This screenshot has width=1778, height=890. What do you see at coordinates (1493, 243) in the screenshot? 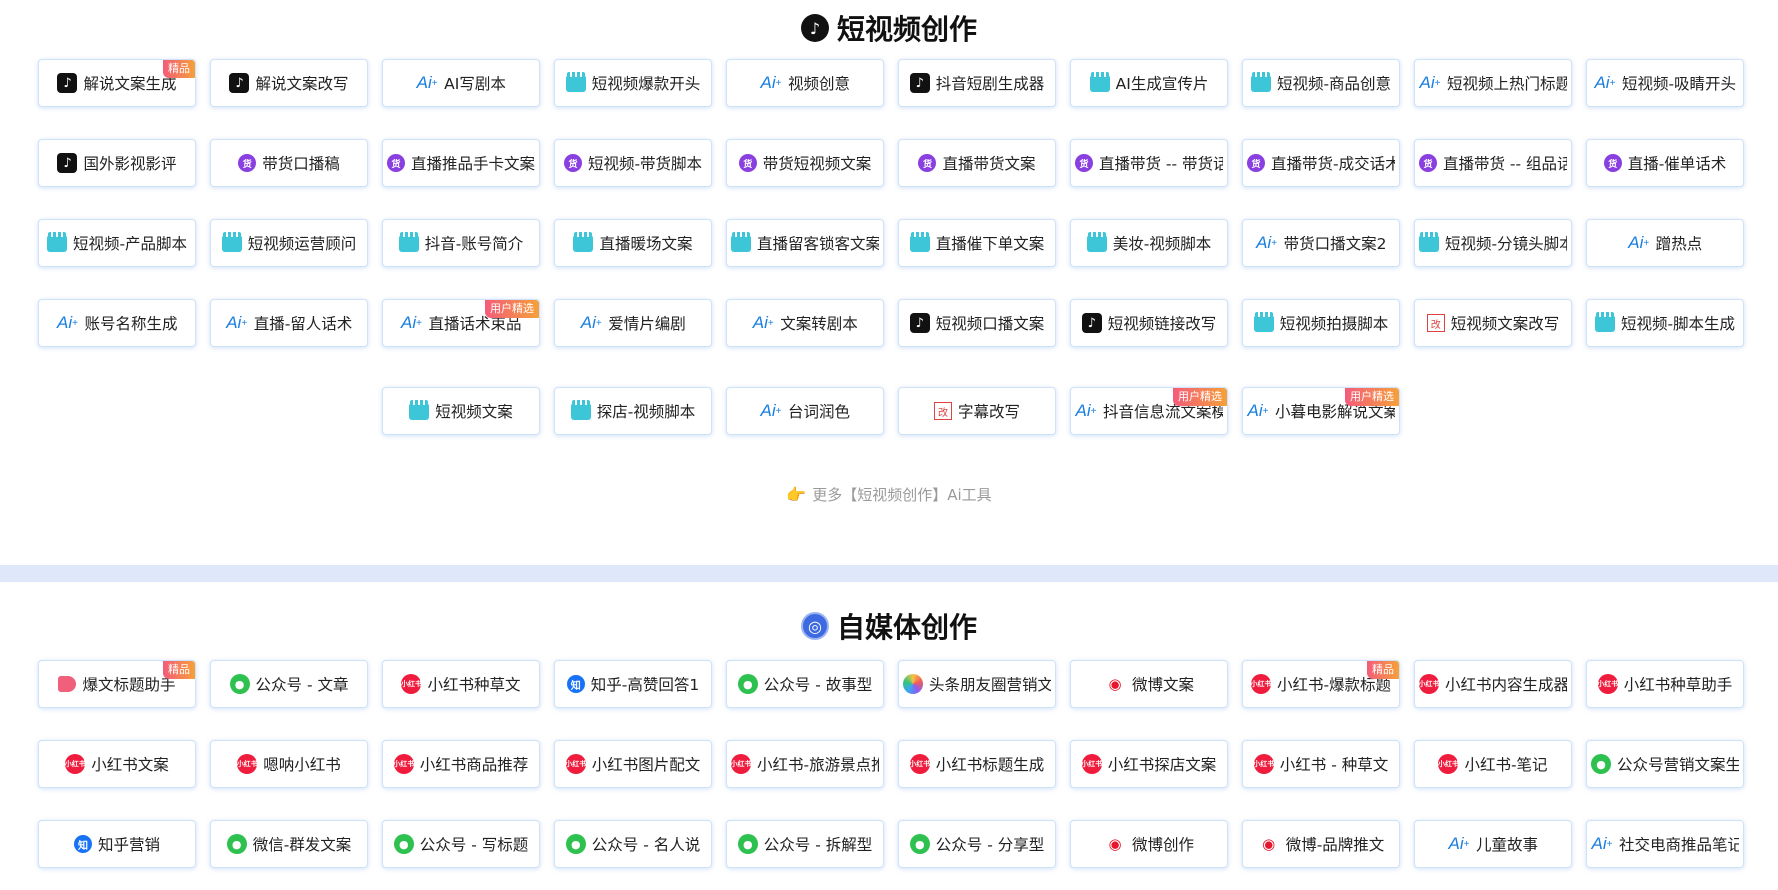
I see `tool-tile: 短视频-分镜头脚本` at bounding box center [1493, 243].